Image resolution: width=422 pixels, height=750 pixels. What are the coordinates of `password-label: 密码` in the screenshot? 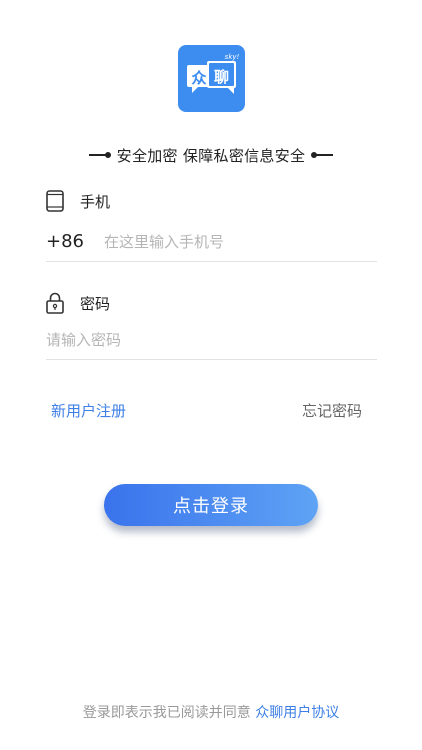 It's located at (95, 303).